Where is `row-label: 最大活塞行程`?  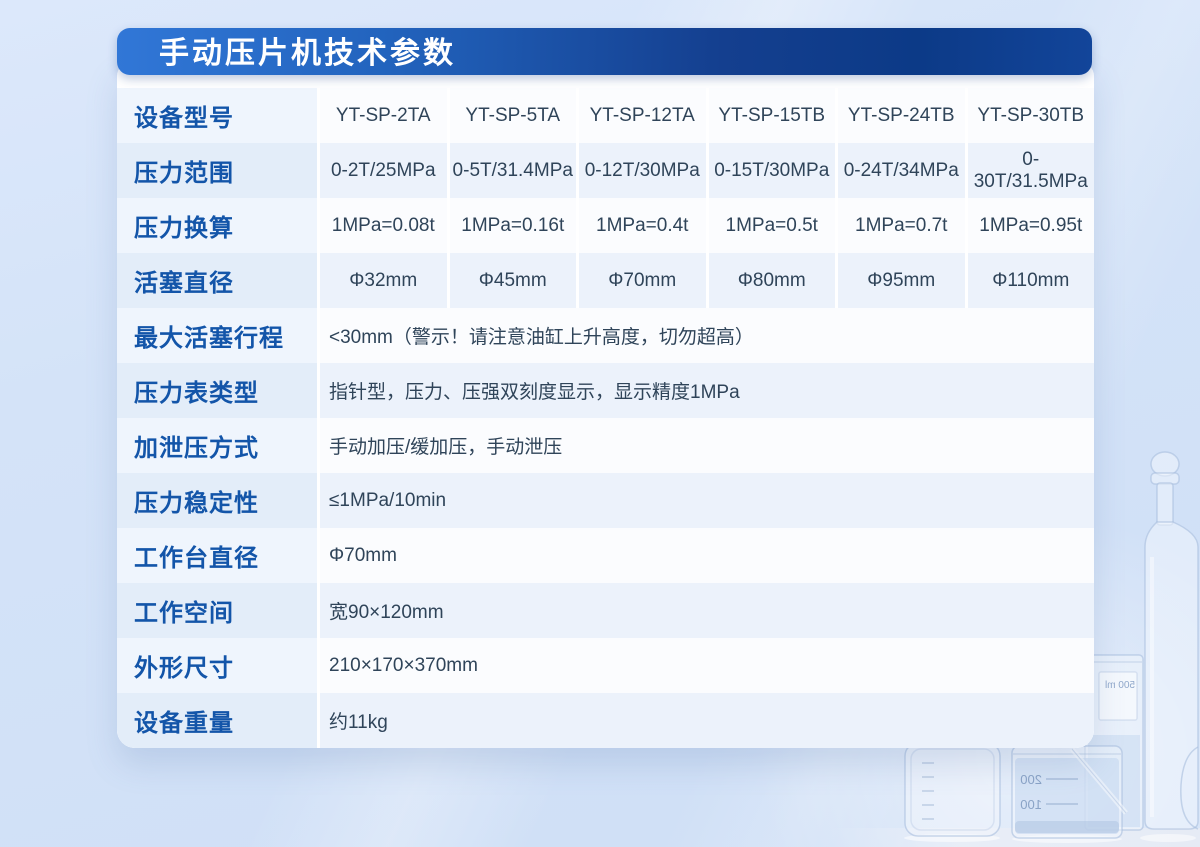
row-label: 最大活塞行程 is located at coordinates (217, 335).